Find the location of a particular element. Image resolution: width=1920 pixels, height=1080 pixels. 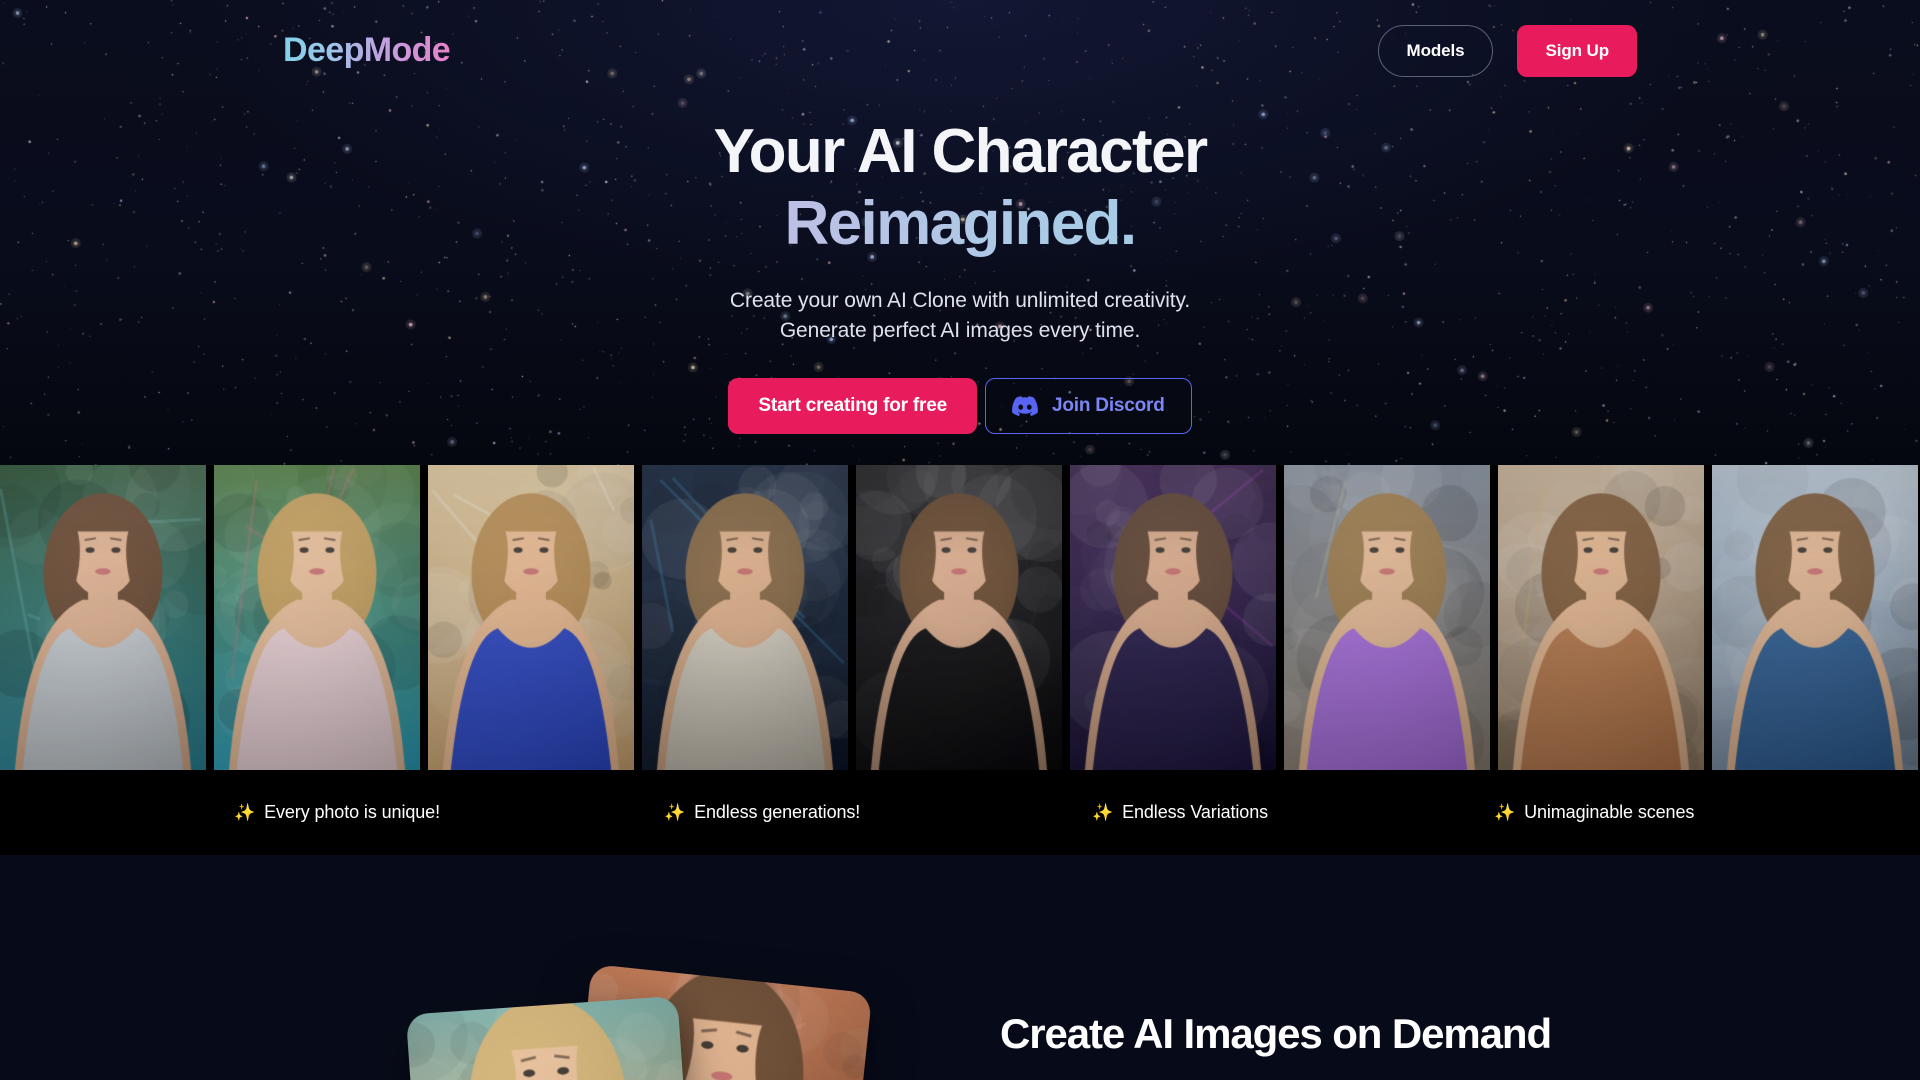

sign-up-button: Sign Up is located at coordinates (1577, 51).